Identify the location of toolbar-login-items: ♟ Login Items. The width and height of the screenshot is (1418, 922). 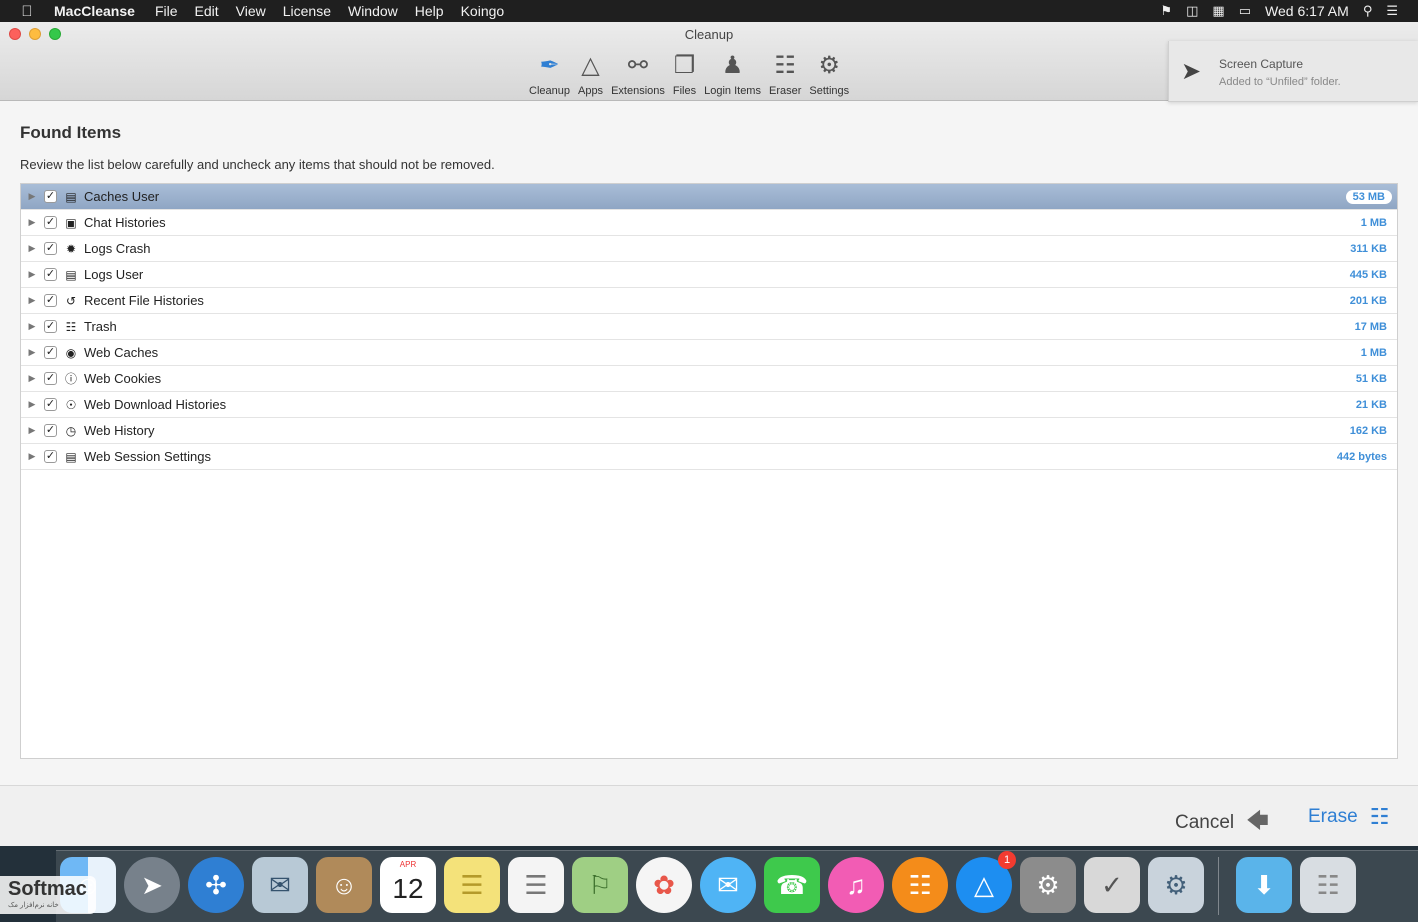
(732, 73).